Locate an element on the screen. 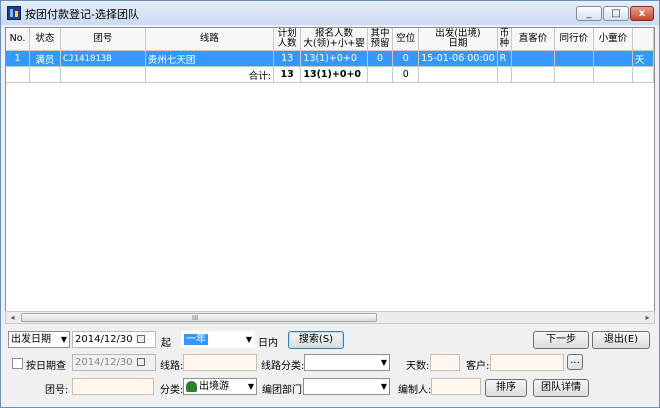 The width and height of the screenshot is (660, 408). col-registered: 报名人数 大(领)+小+婴 is located at coordinates (334, 39).